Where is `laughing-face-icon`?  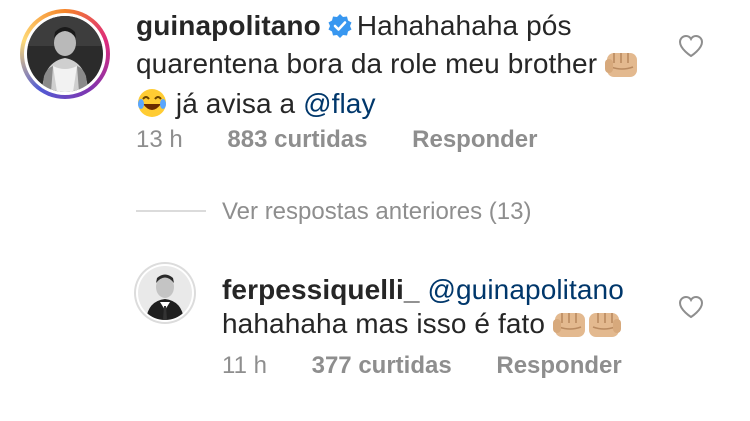
laughing-face-icon is located at coordinates (152, 107).